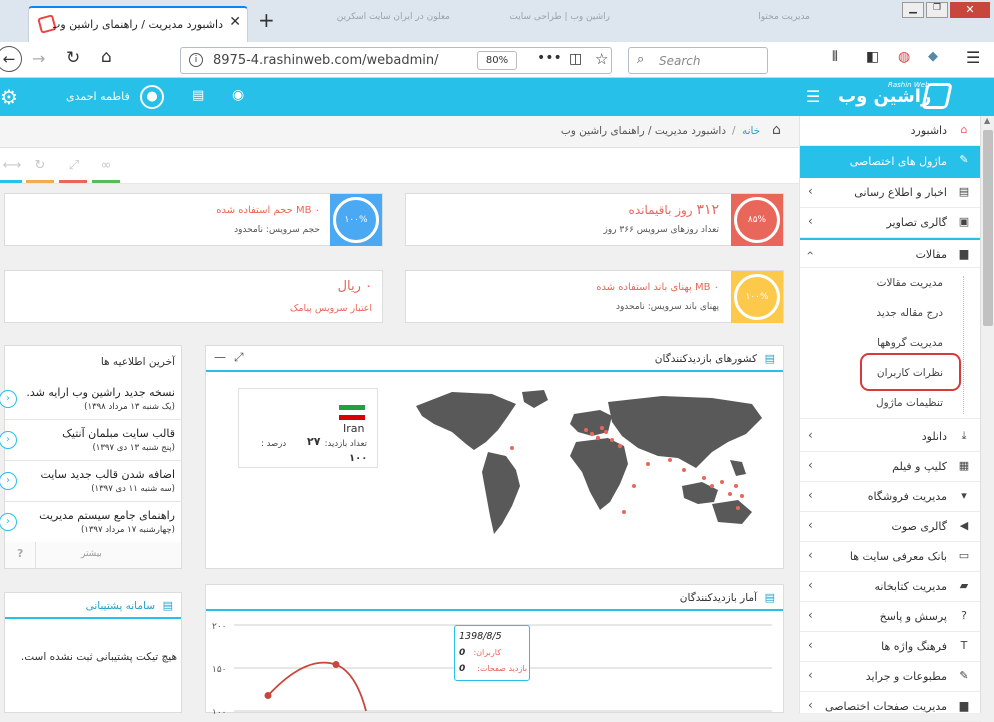  Describe the element at coordinates (890, 527) in the screenshot. I see `sidebar-item: ◀ گالری صوت ›` at that location.